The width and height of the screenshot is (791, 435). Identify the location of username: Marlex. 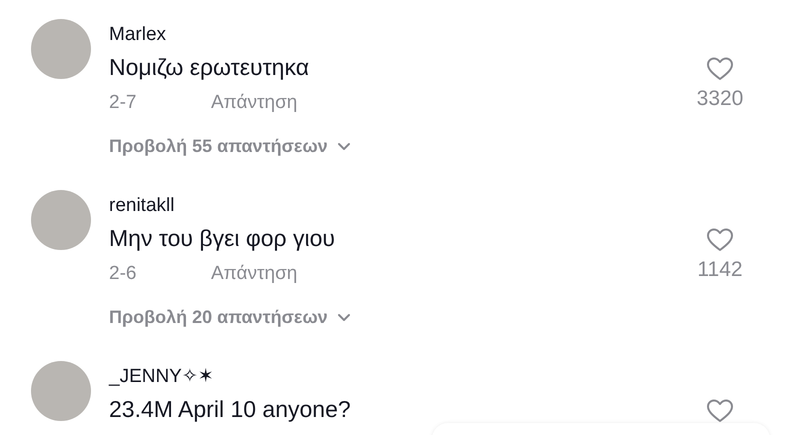
(394, 35).